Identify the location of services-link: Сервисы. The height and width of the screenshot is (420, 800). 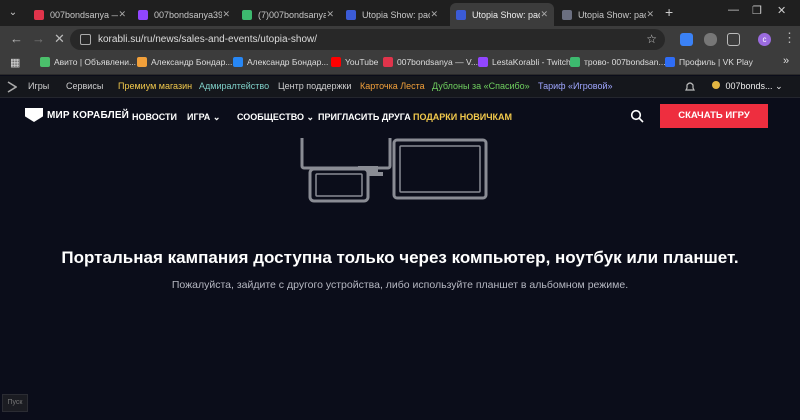
(84, 86).